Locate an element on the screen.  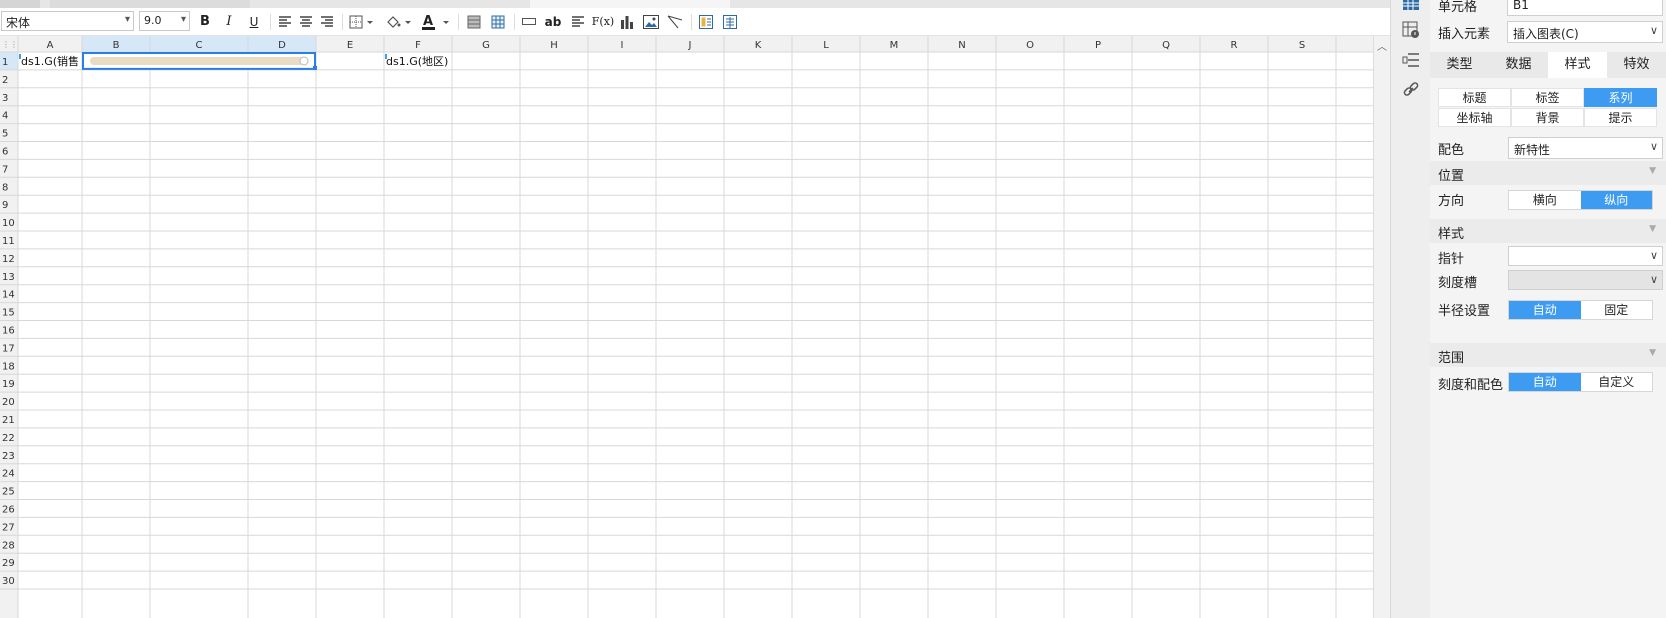
cell-a1-text: ds1.G(销售 is located at coordinates (50, 61).